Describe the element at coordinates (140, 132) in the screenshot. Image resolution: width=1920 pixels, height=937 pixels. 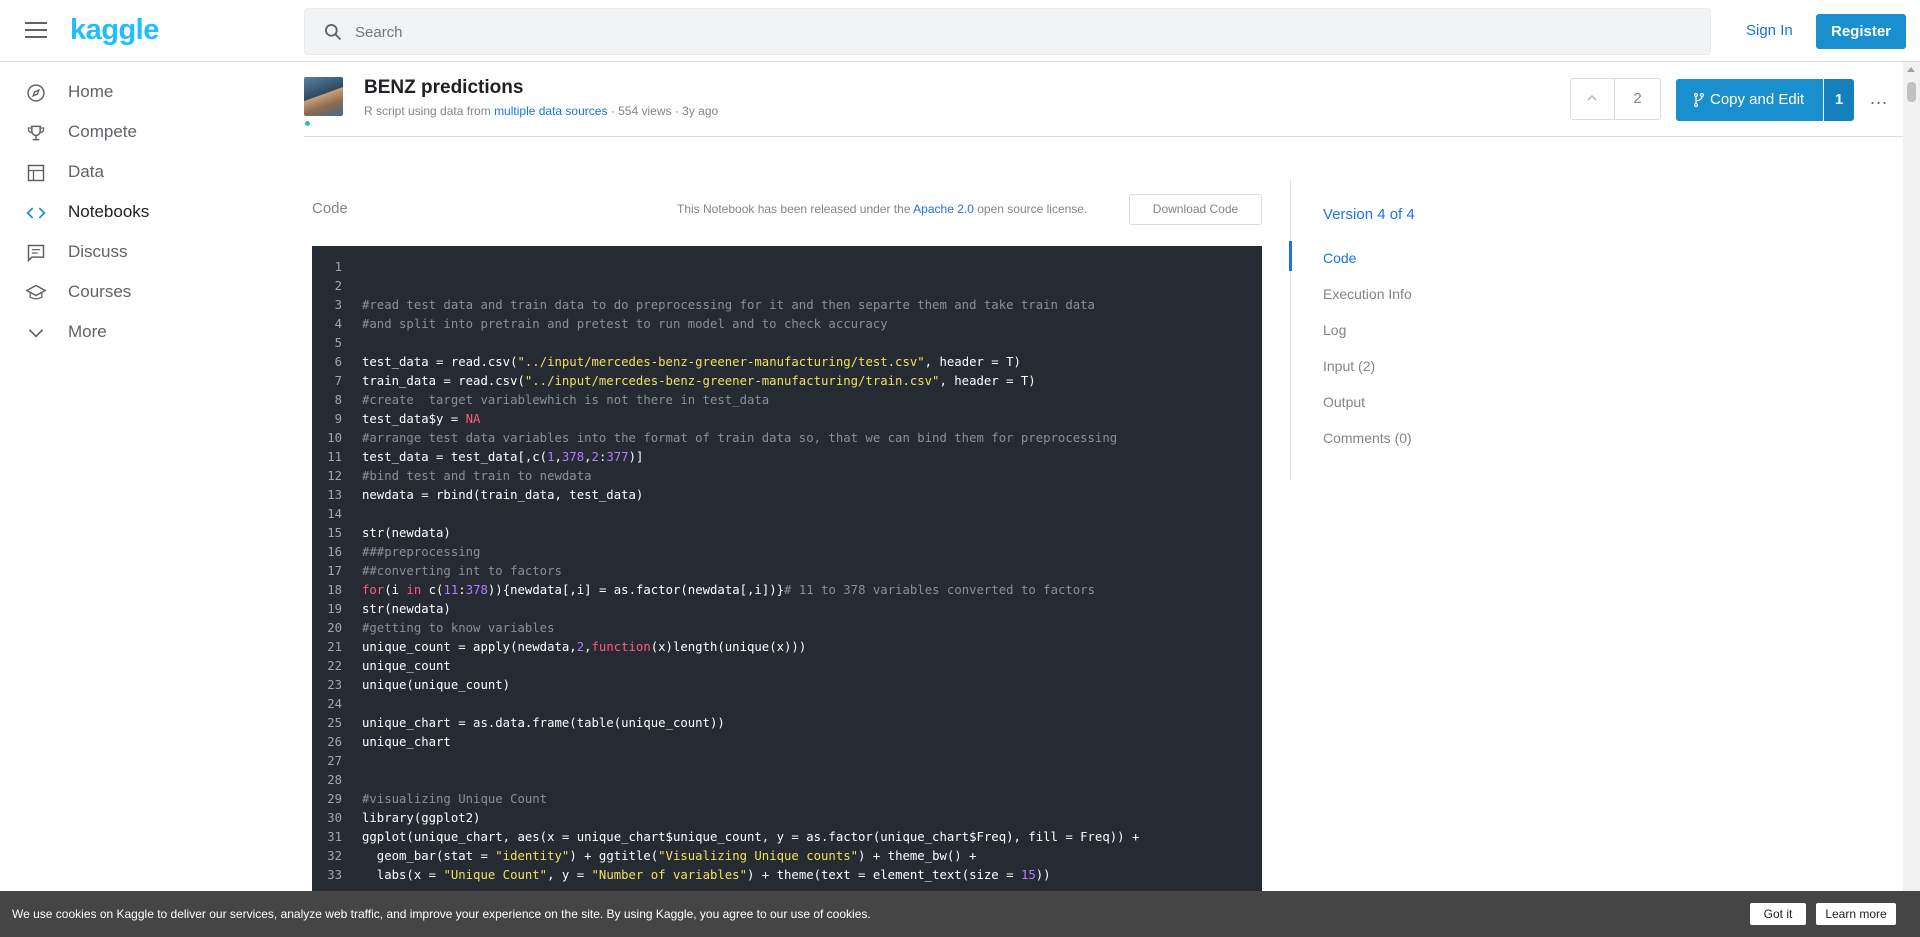
I see `sidebar-item-compete: Compete` at that location.